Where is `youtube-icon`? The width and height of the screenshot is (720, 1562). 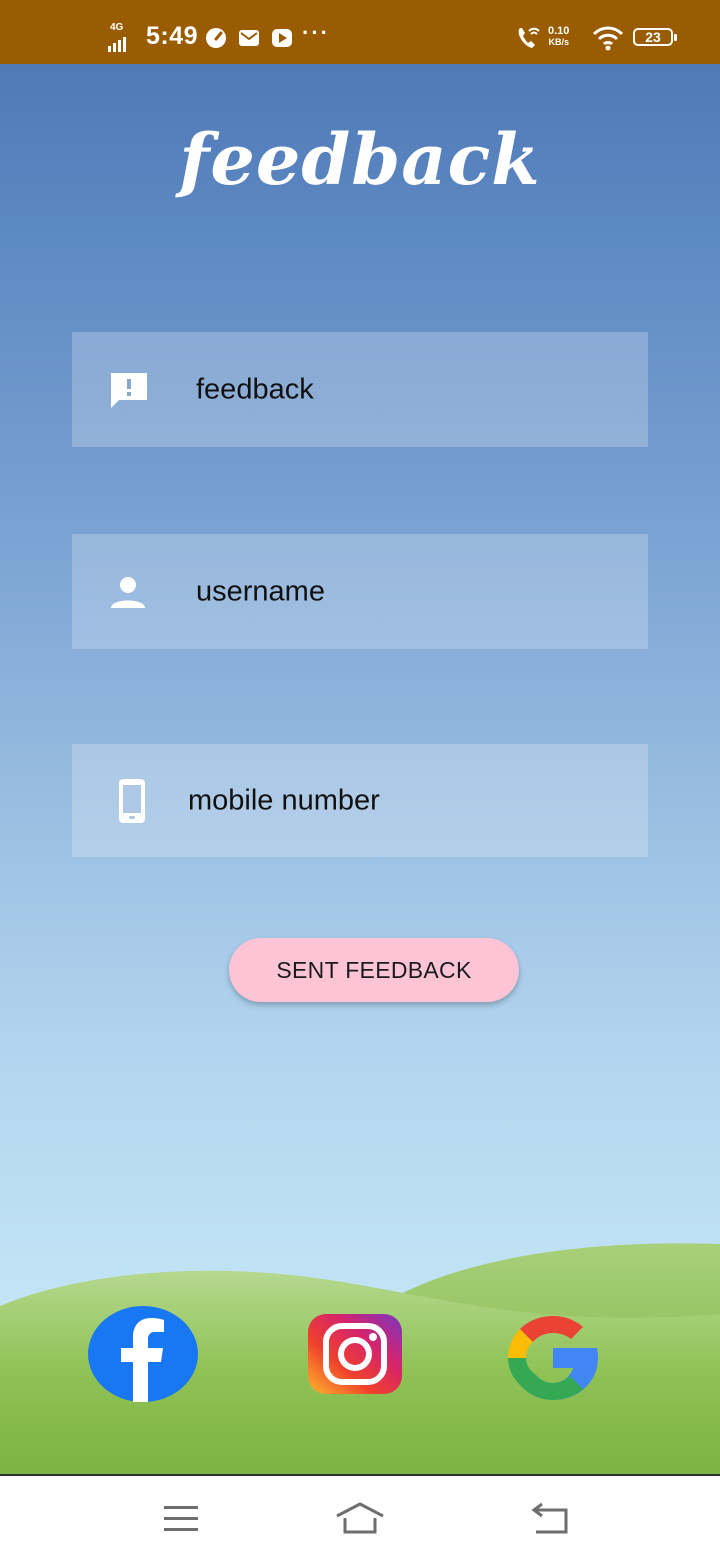
youtube-icon is located at coordinates (282, 38).